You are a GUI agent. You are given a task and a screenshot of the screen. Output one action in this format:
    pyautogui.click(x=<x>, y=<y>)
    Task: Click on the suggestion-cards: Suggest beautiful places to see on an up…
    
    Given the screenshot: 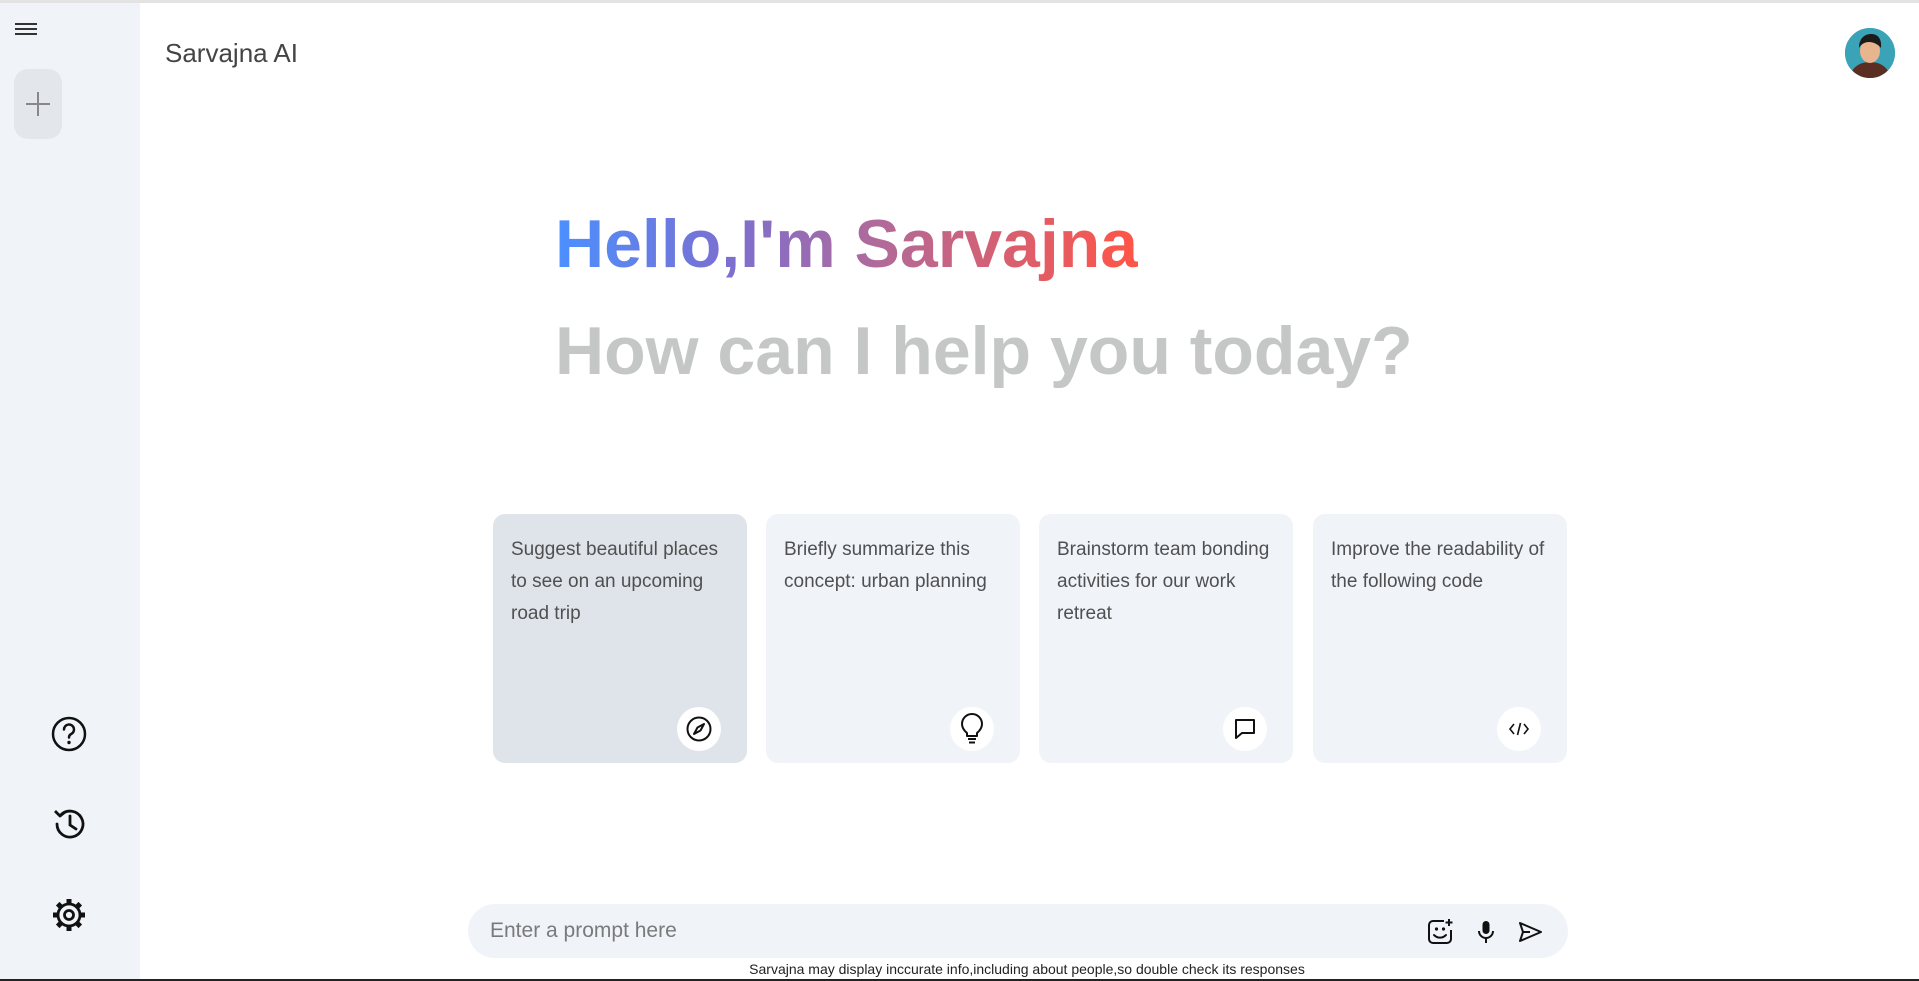 What is the action you would take?
    pyautogui.click(x=1031, y=638)
    